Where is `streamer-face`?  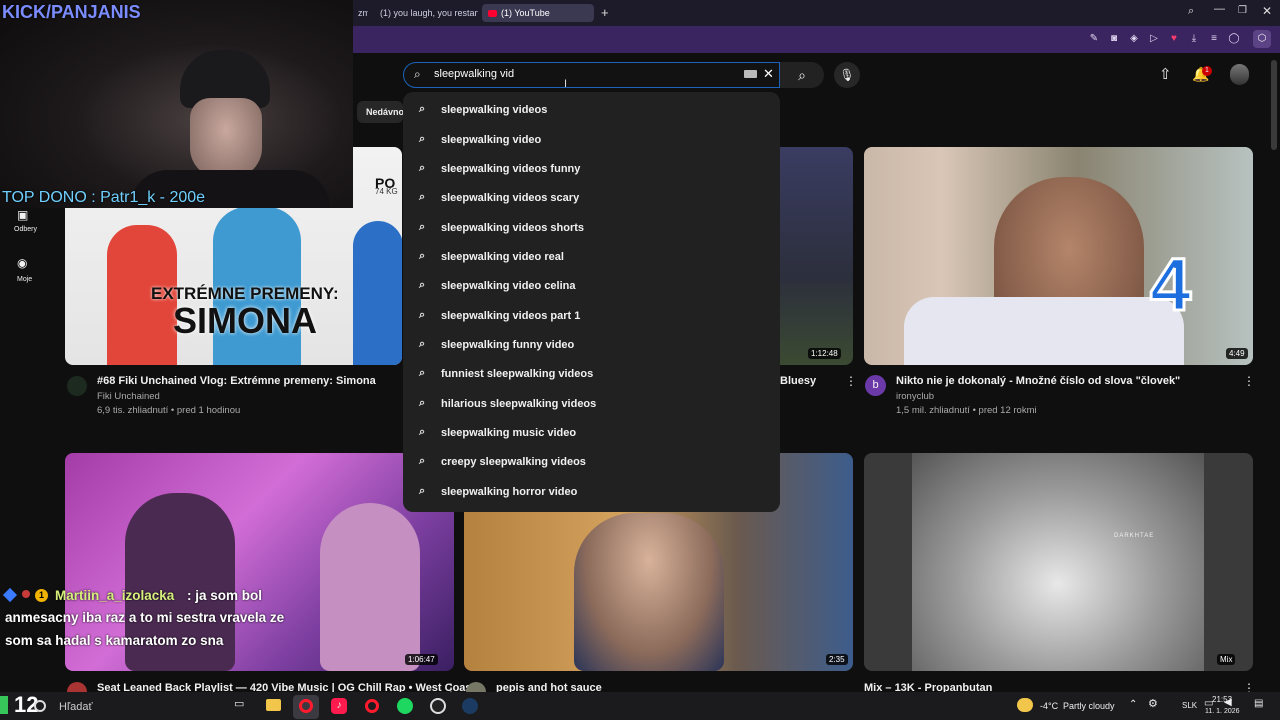
streamer-face is located at coordinates (226, 138).